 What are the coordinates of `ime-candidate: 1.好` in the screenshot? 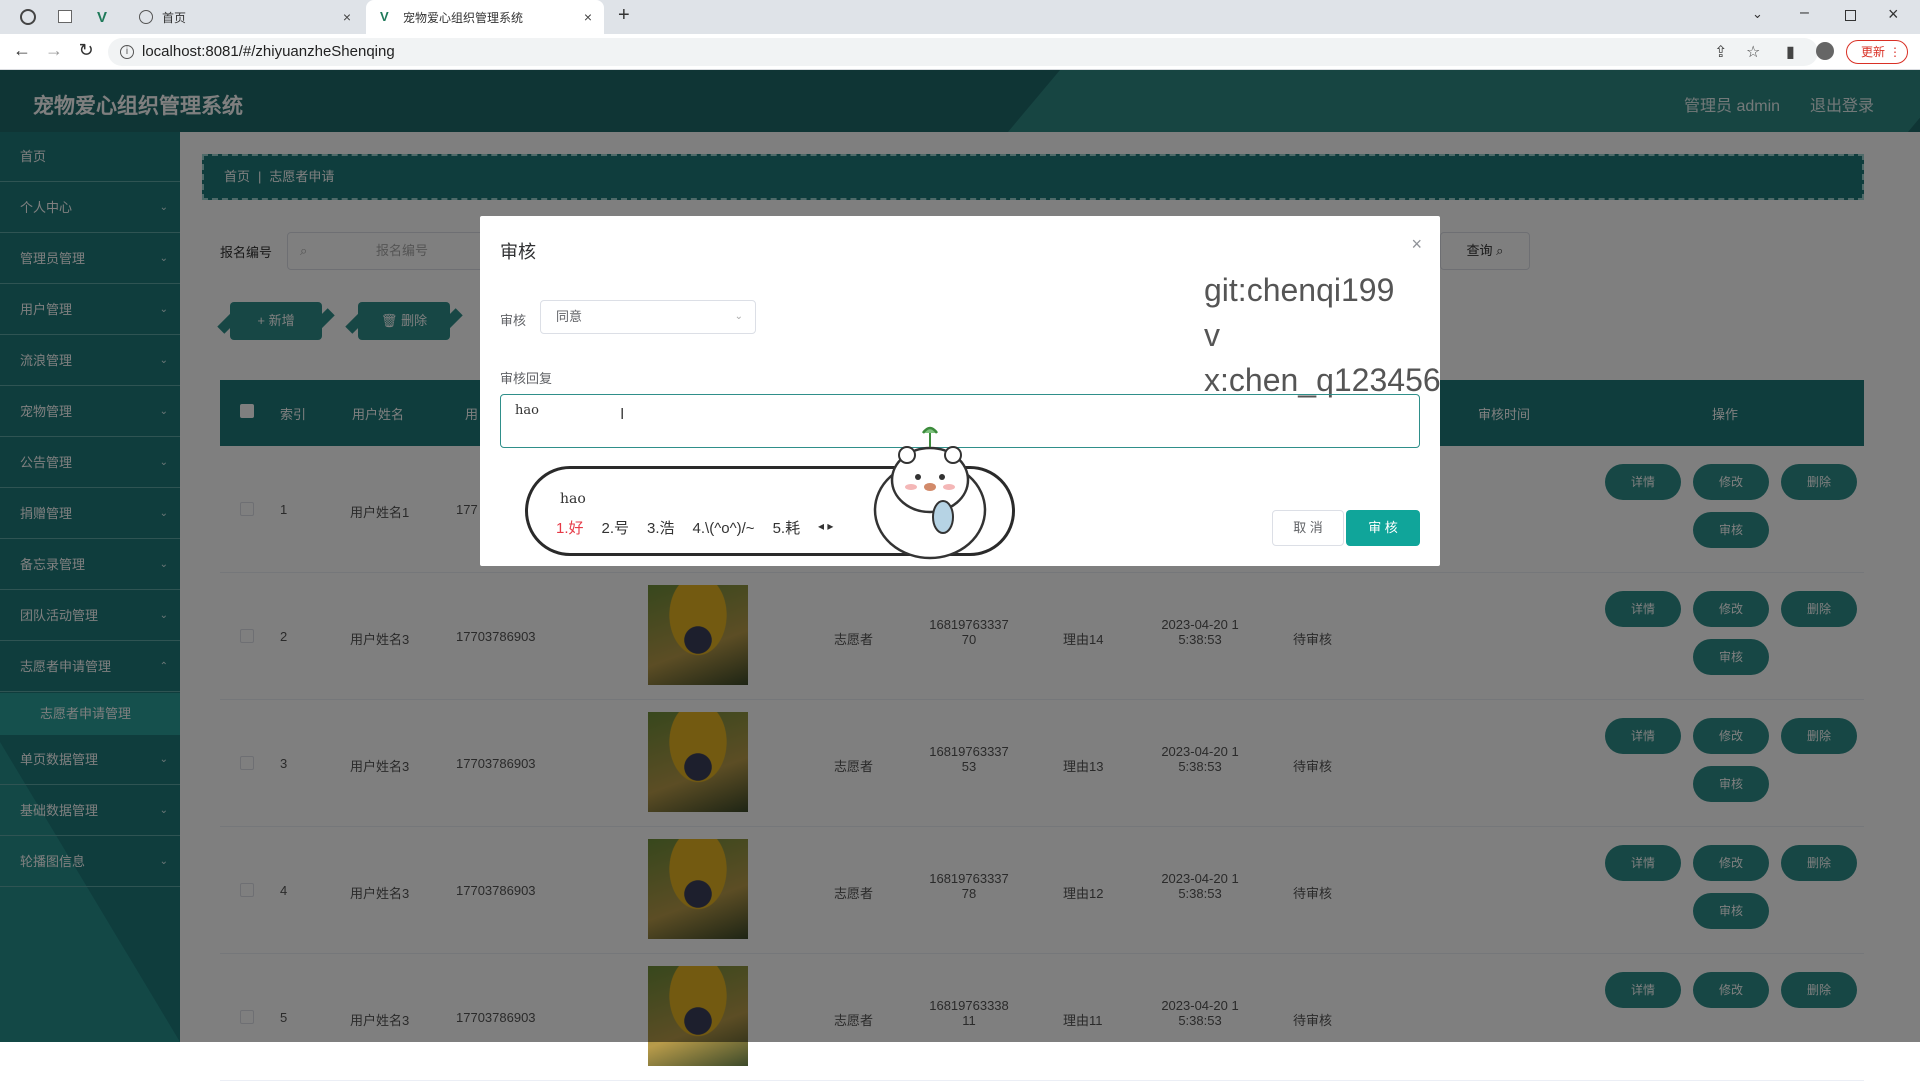 It's located at (570, 528).